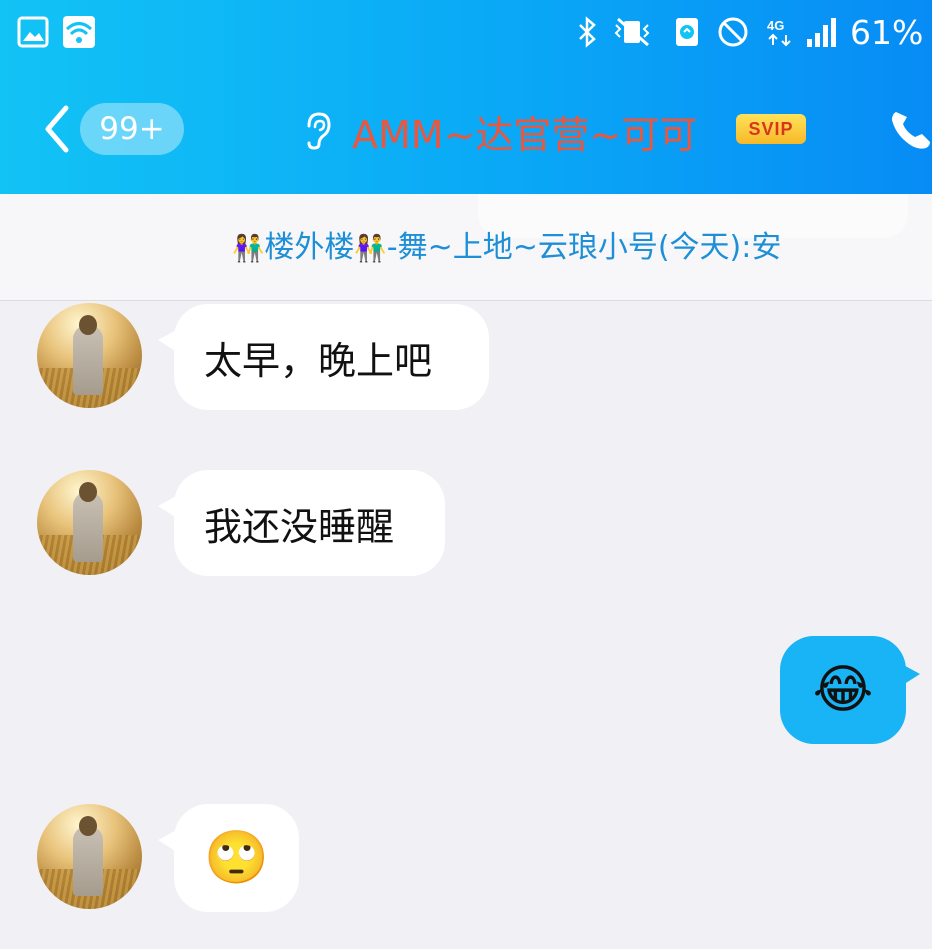 This screenshot has width=932, height=949. Describe the element at coordinates (79, 32) in the screenshot. I see `wifi-icon` at that location.